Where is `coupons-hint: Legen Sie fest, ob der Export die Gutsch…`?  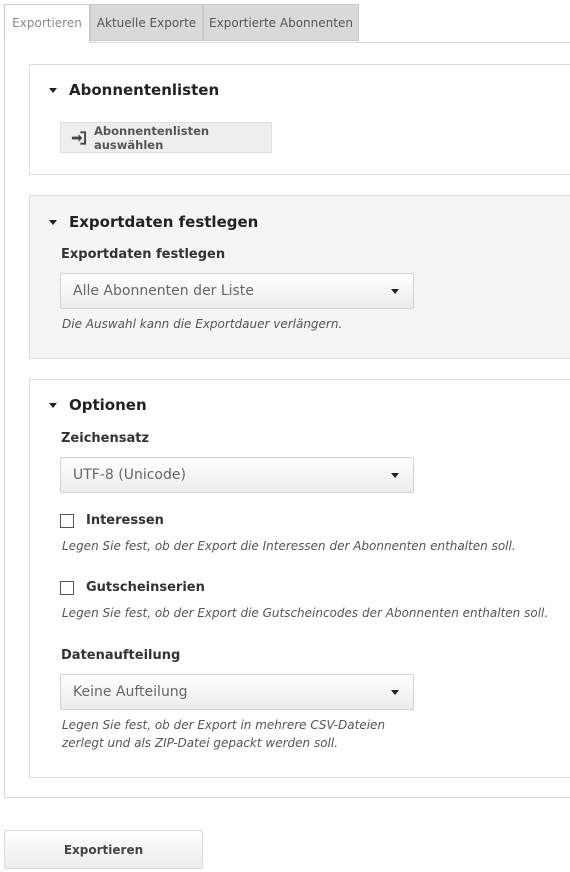 coupons-hint: Legen Sie fest, ob der Export die Gutsch… is located at coordinates (305, 613).